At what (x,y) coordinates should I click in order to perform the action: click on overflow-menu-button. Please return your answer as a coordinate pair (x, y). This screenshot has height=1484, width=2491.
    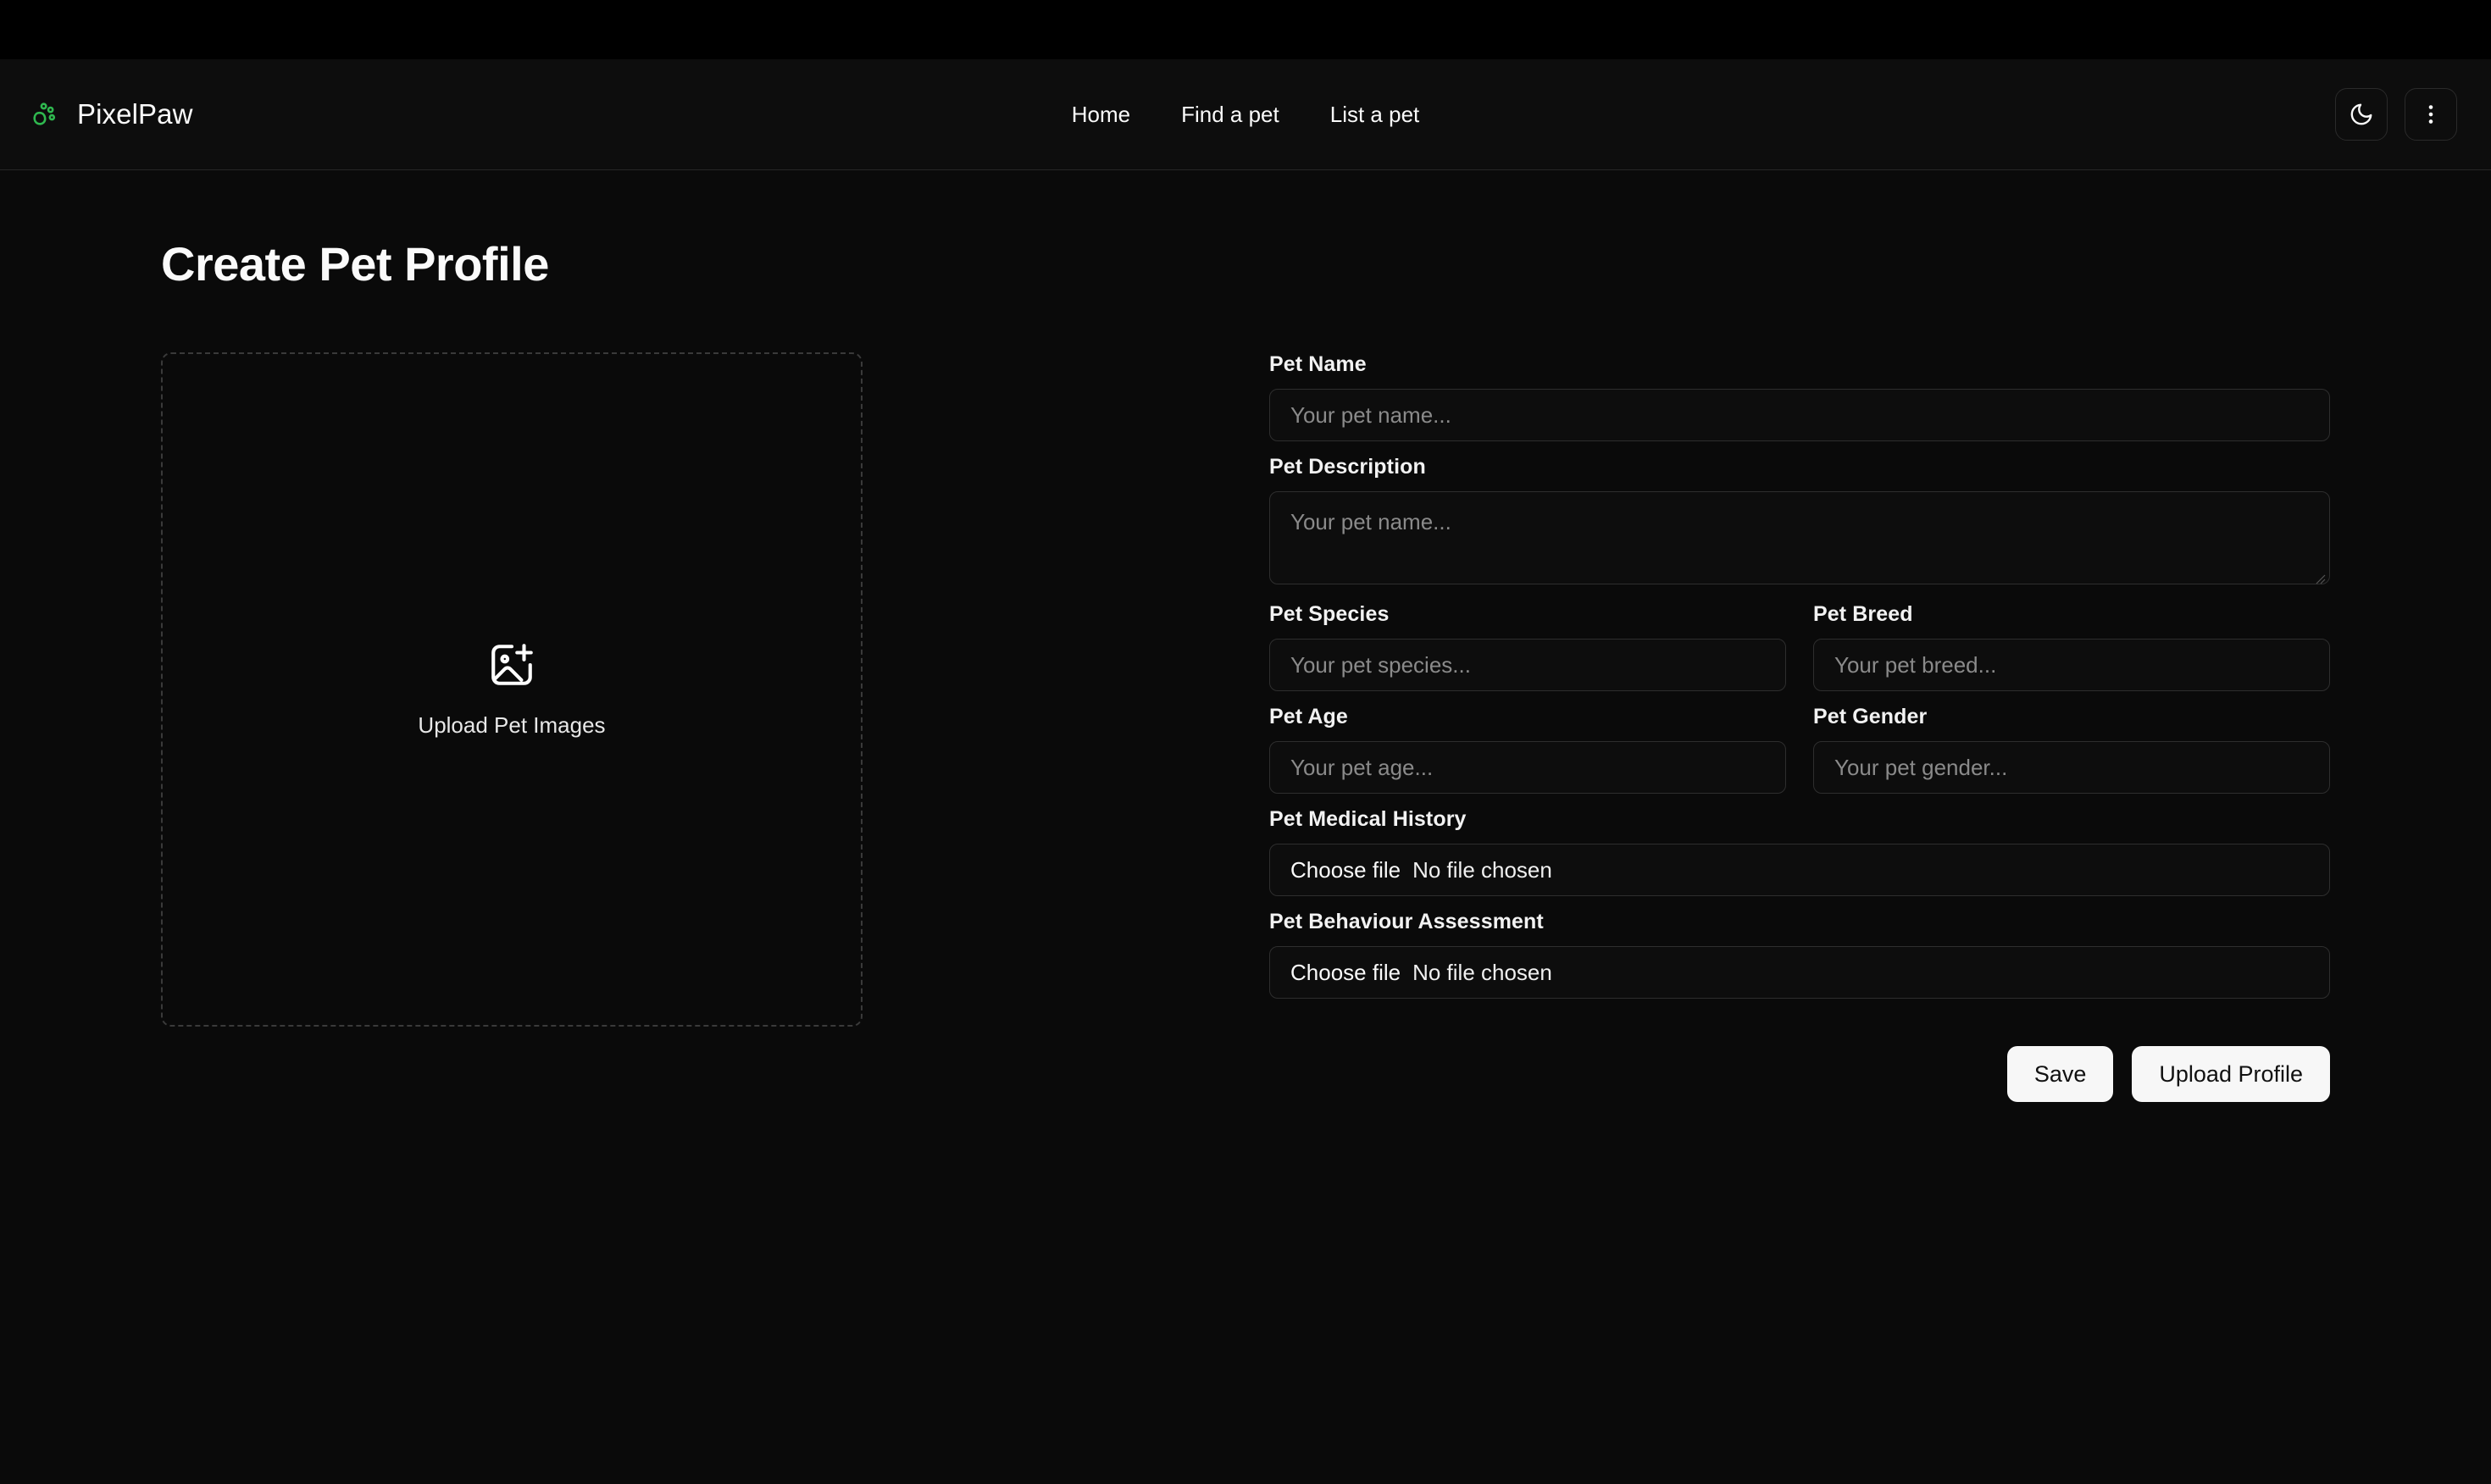
    Looking at the image, I should click on (2431, 114).